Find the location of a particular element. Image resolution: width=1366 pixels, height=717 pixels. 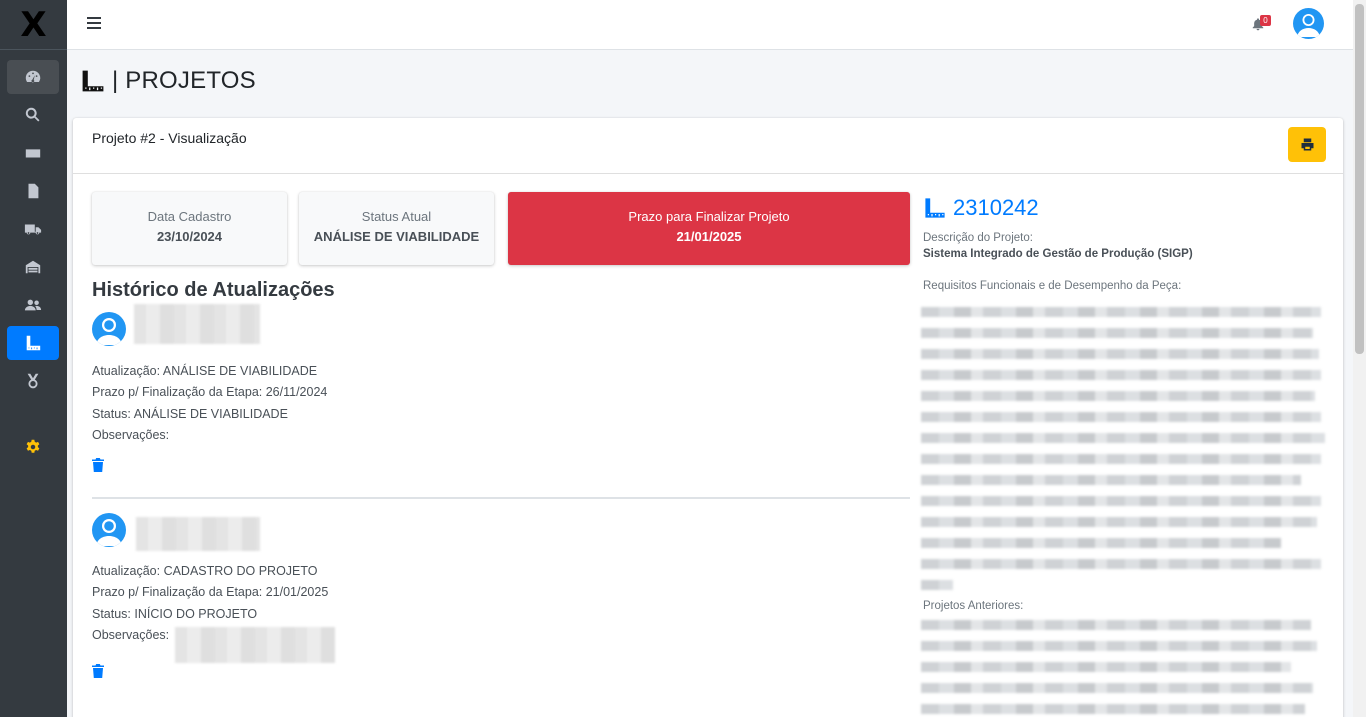

notifications-button: 0 is located at coordinates (1262, 24).